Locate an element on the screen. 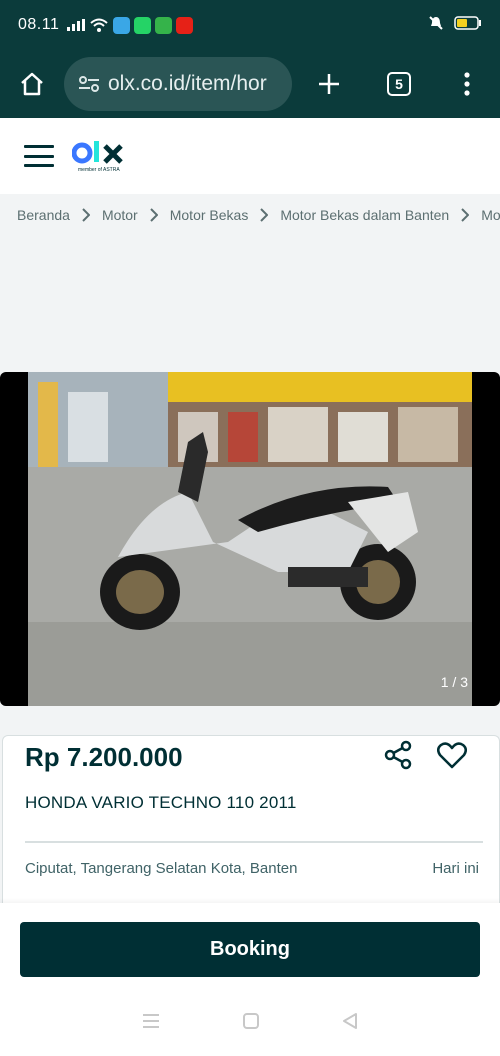 This screenshot has height=1056, width=500. signal-icon is located at coordinates (76, 25).